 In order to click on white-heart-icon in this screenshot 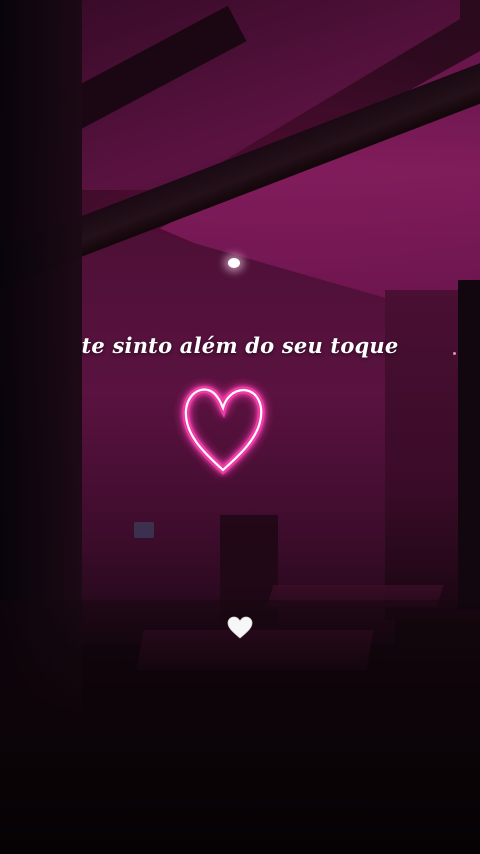, I will do `click(240, 627)`.